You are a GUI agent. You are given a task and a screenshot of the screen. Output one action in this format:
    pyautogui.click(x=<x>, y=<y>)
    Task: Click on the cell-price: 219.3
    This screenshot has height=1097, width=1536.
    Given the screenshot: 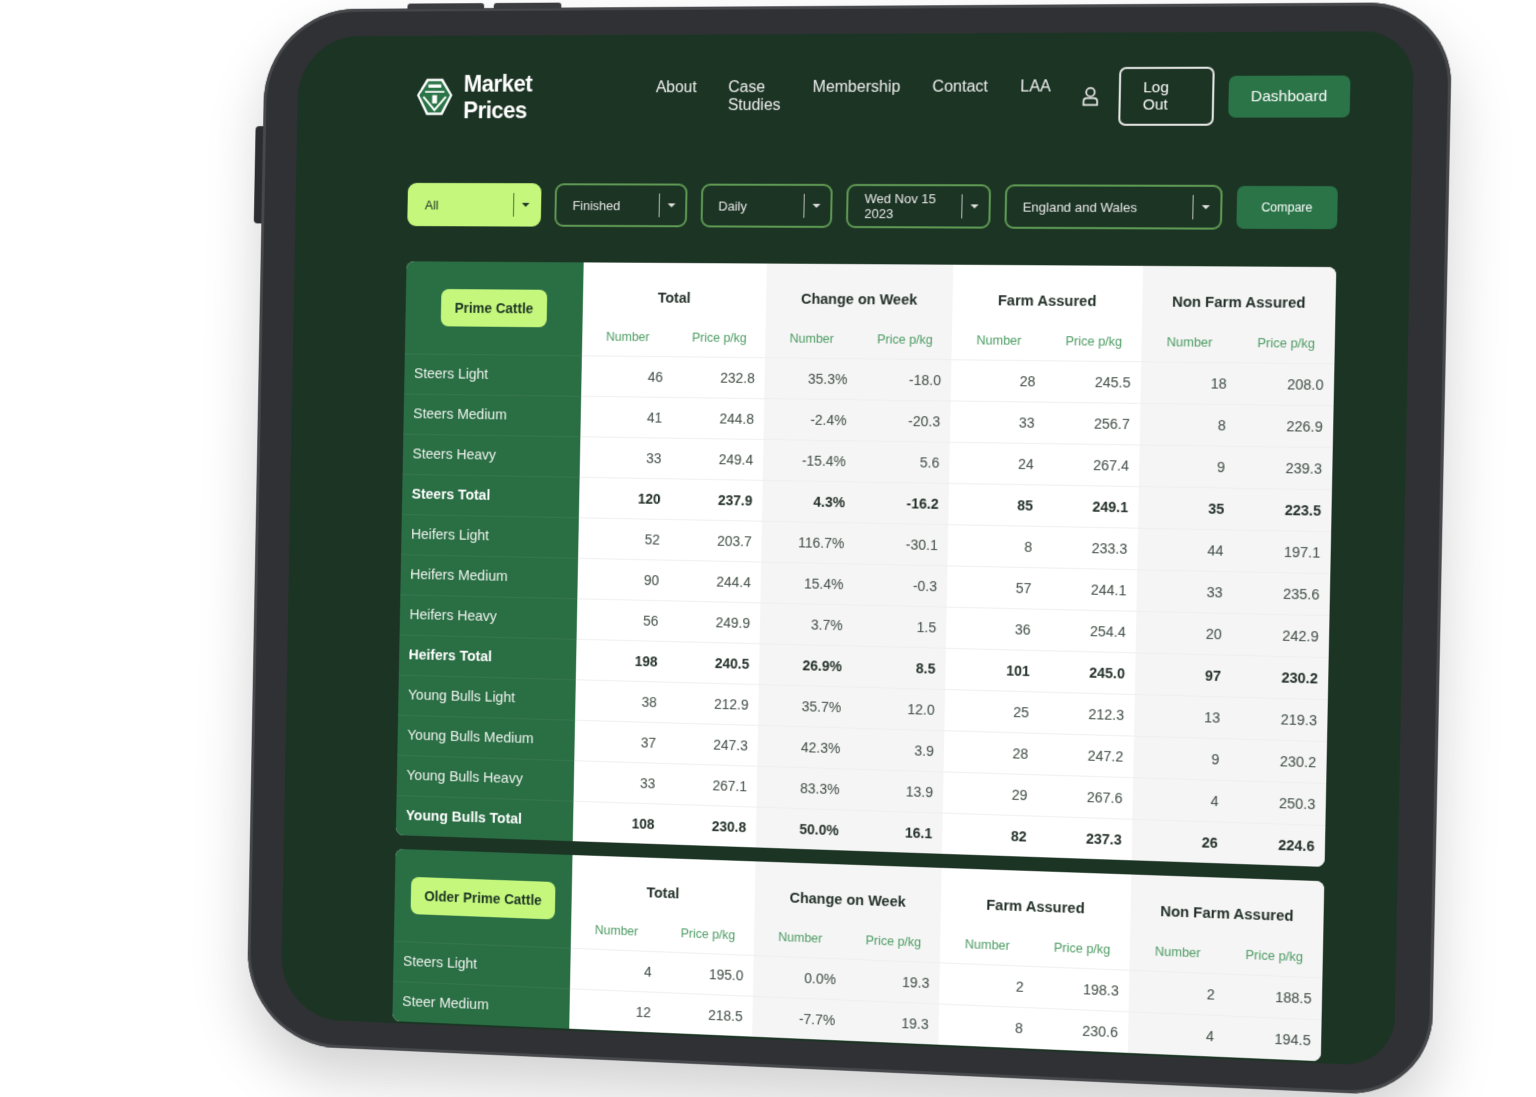 What is the action you would take?
    pyautogui.click(x=1299, y=720)
    